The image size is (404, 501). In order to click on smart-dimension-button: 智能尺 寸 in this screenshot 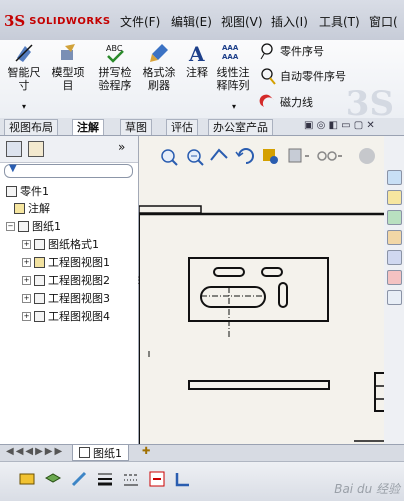, I will do `click(24, 67)`.